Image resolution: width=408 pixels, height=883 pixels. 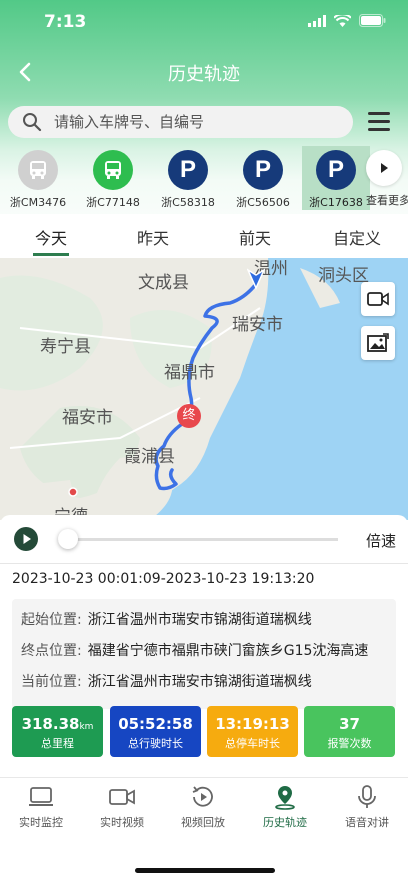 I want to click on status-icons, so click(x=347, y=20).